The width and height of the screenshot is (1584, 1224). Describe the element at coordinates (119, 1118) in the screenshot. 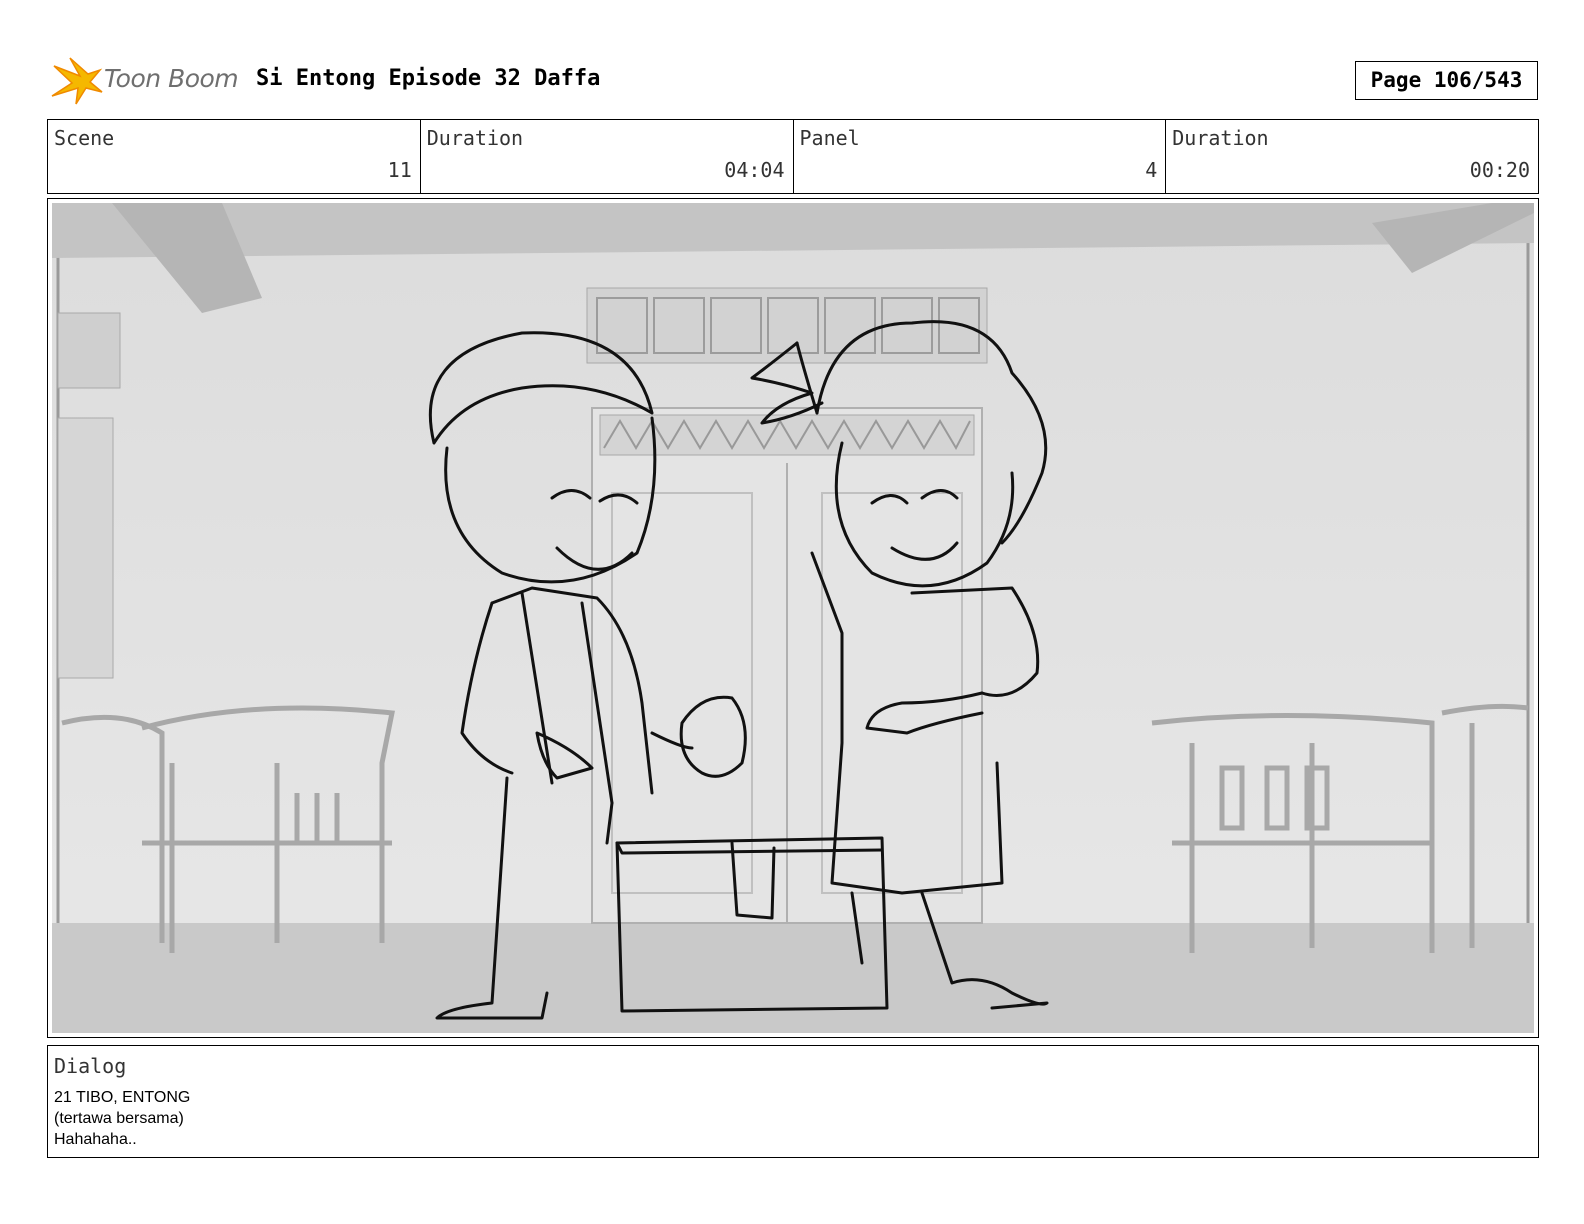

I see `dialog-line: (tertawa bersama)` at that location.